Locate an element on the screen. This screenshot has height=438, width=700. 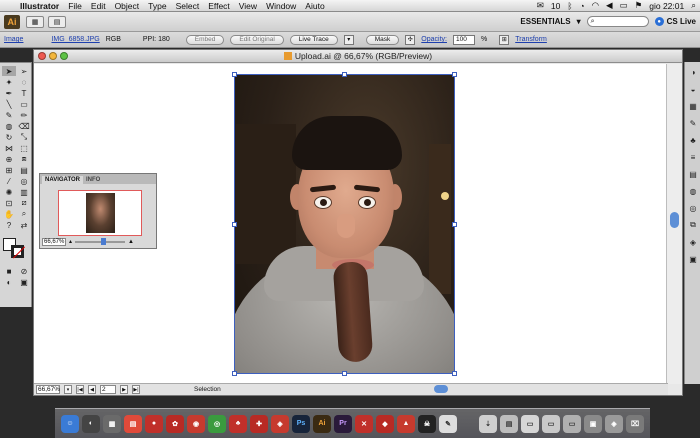
tab-info: INFO is located at coordinates (93, 180).